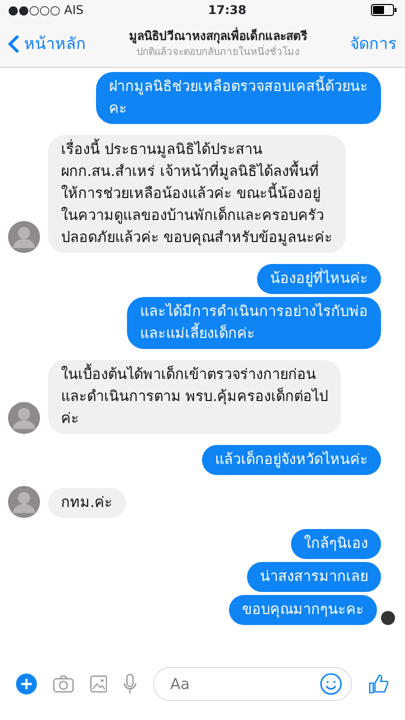 This screenshot has width=405, height=720. What do you see at coordinates (47, 44) in the screenshot?
I see `back-button: หน้าหลัก` at bounding box center [47, 44].